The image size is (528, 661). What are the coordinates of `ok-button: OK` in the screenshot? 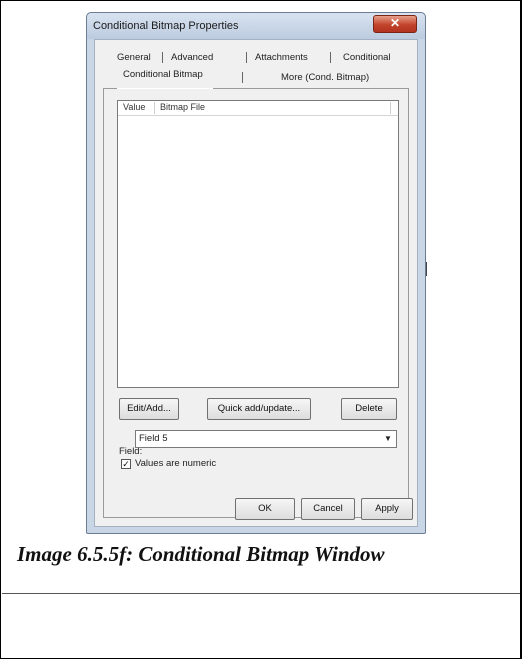 It's located at (265, 509).